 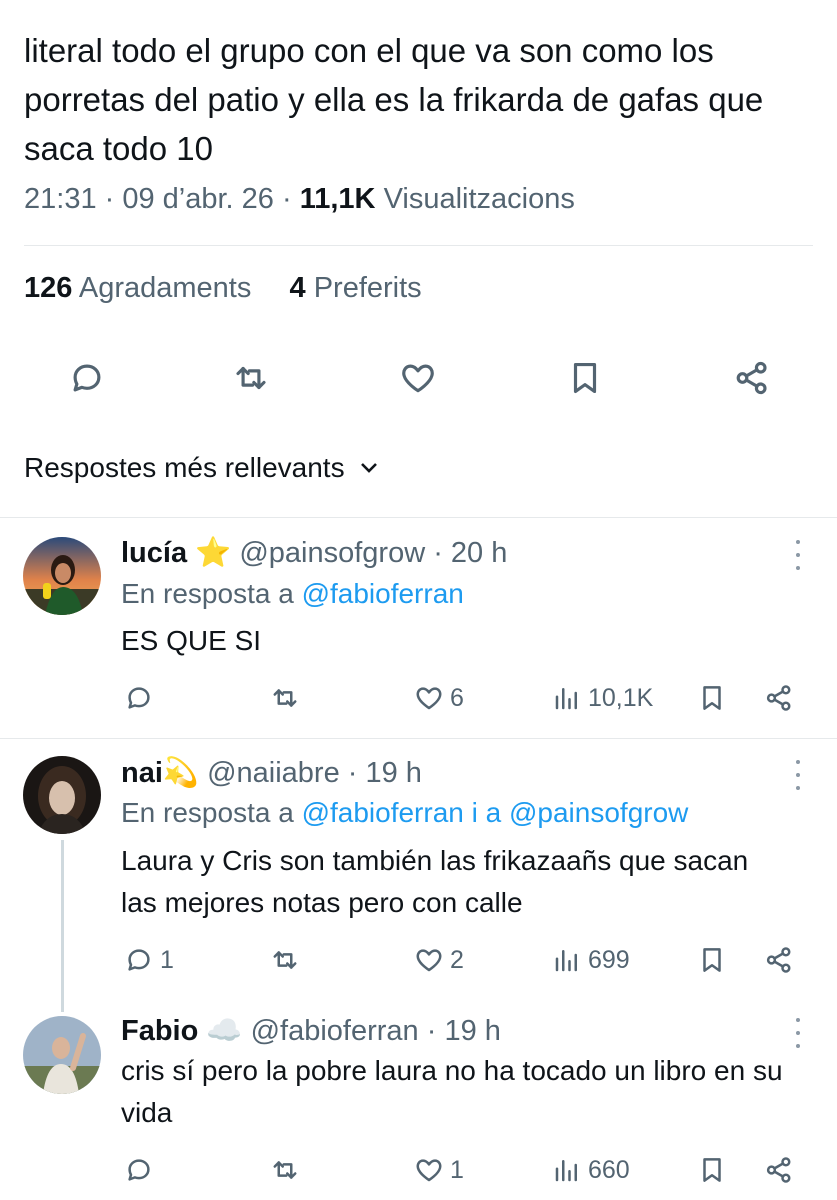 What do you see at coordinates (439, 960) in the screenshot?
I see `like-button: 2` at bounding box center [439, 960].